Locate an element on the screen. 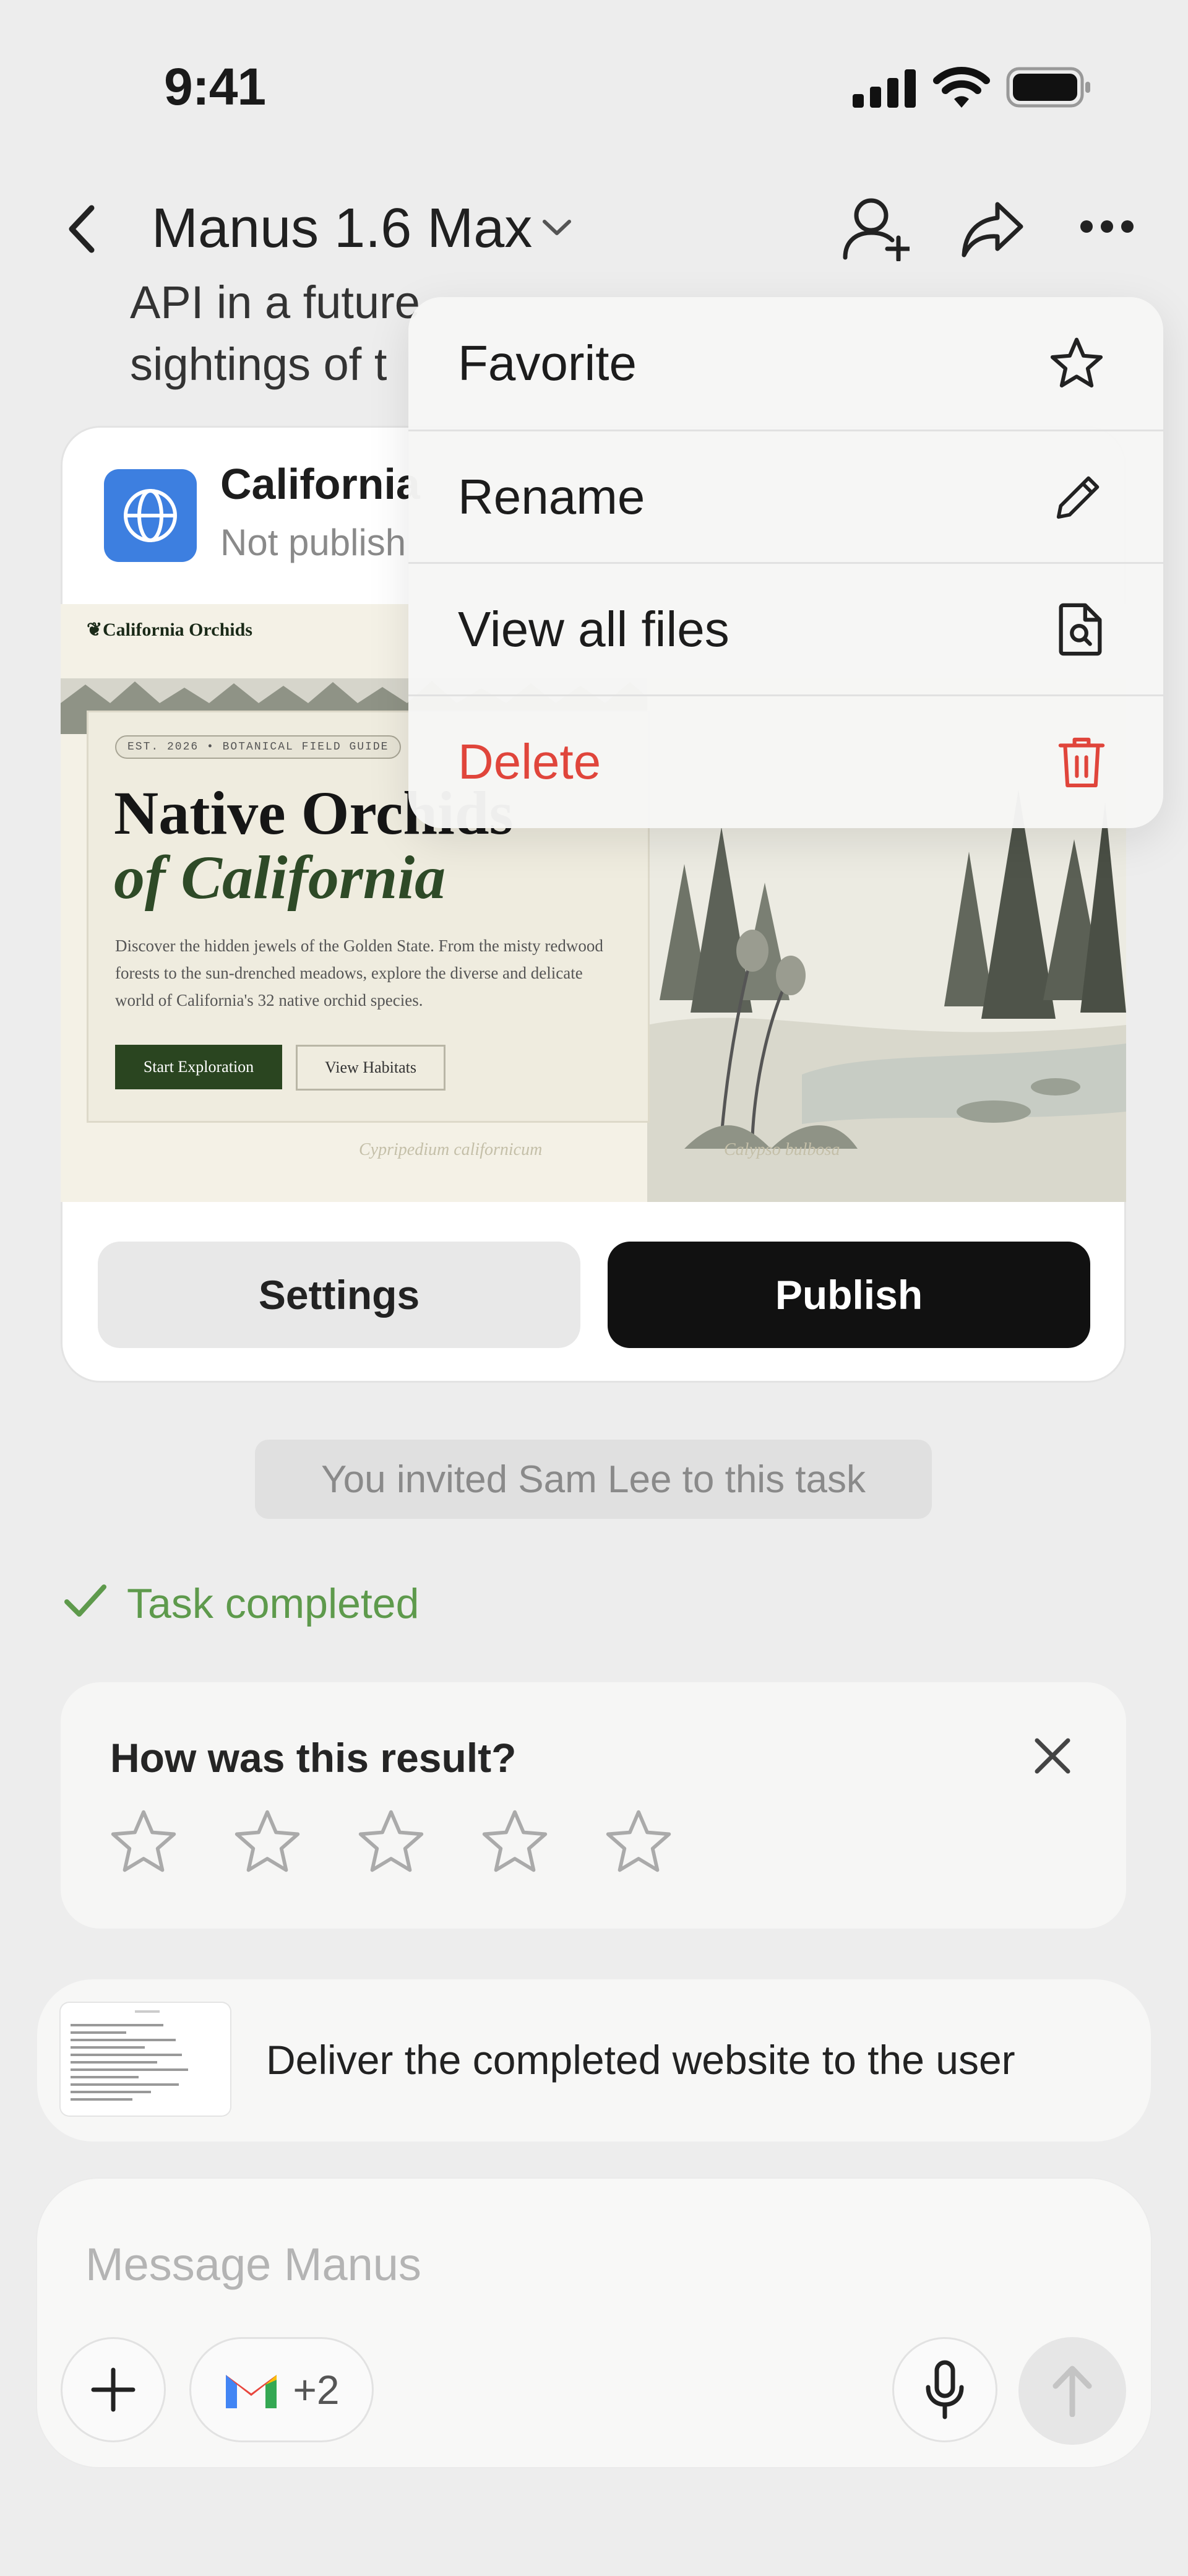  code-thumbnail is located at coordinates (145, 2059).